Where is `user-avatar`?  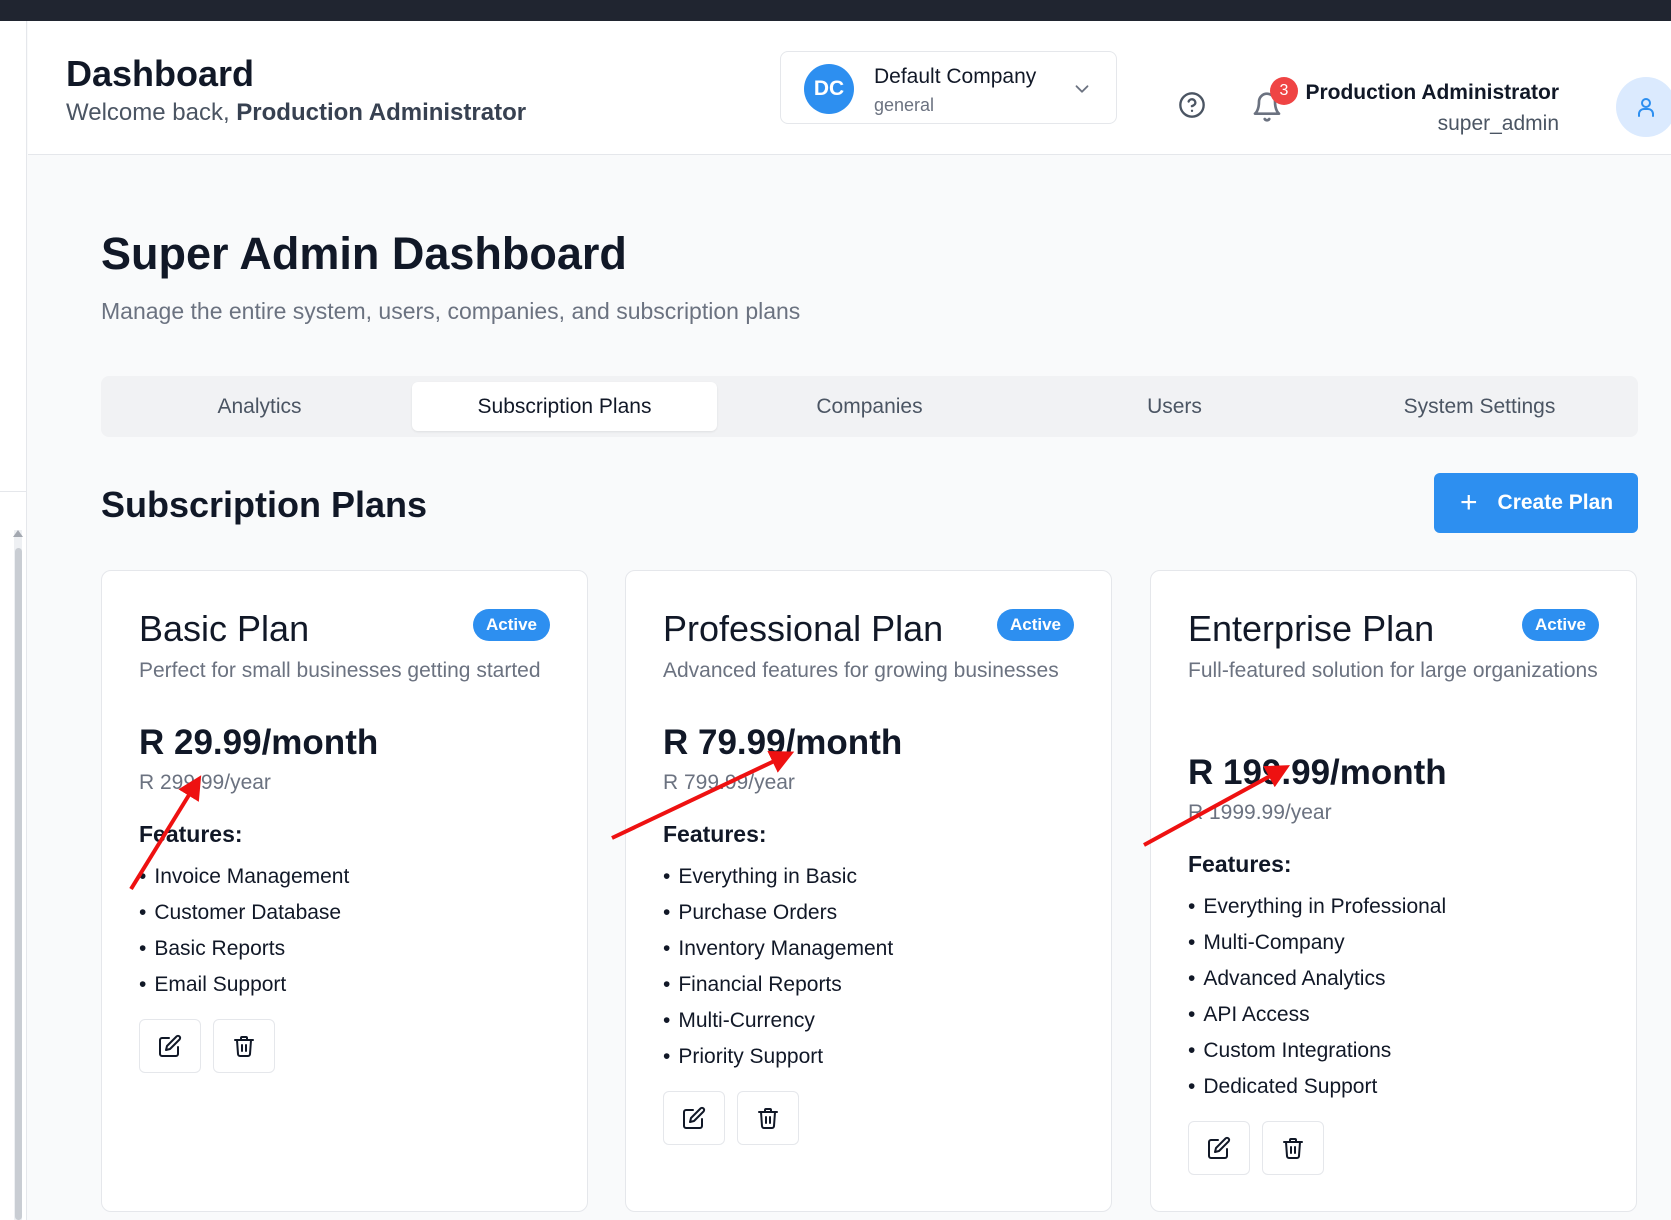
user-avatar is located at coordinates (1643, 107).